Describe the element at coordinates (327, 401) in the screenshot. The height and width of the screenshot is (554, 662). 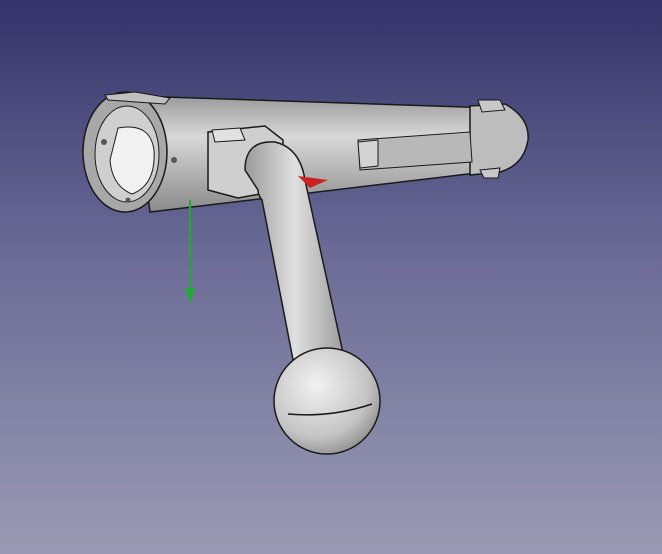
I see `bolt-handle-knob` at that location.